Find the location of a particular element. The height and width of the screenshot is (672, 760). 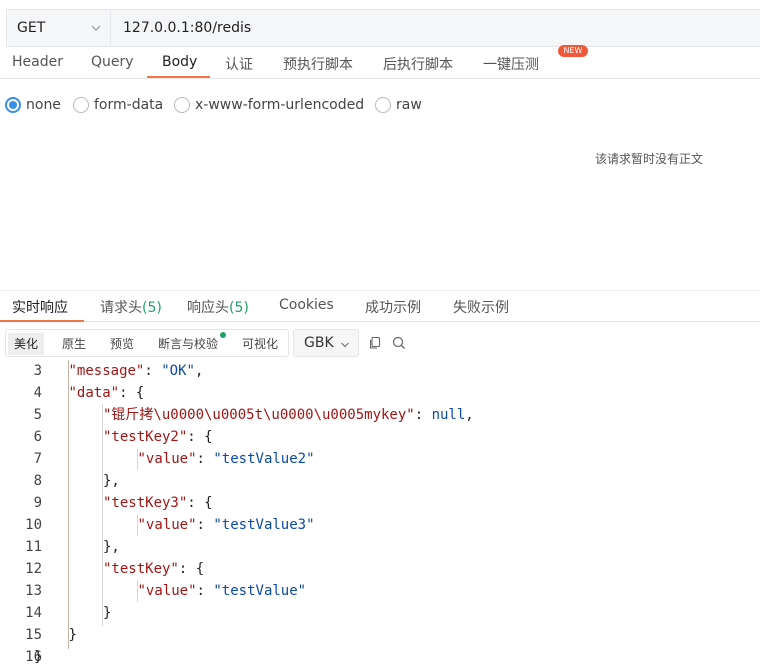

code-token: null is located at coordinates (448, 415).